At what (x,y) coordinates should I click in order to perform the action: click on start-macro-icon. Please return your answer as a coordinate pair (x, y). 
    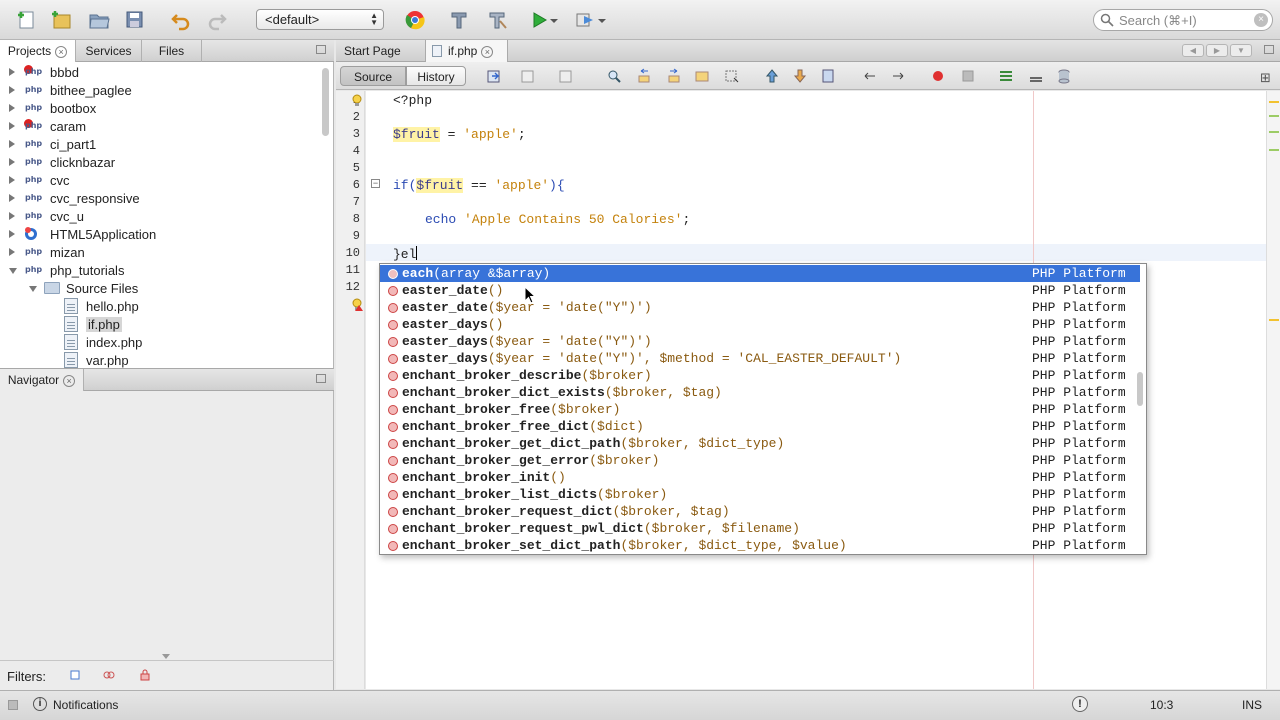
    Looking at the image, I should click on (938, 76).